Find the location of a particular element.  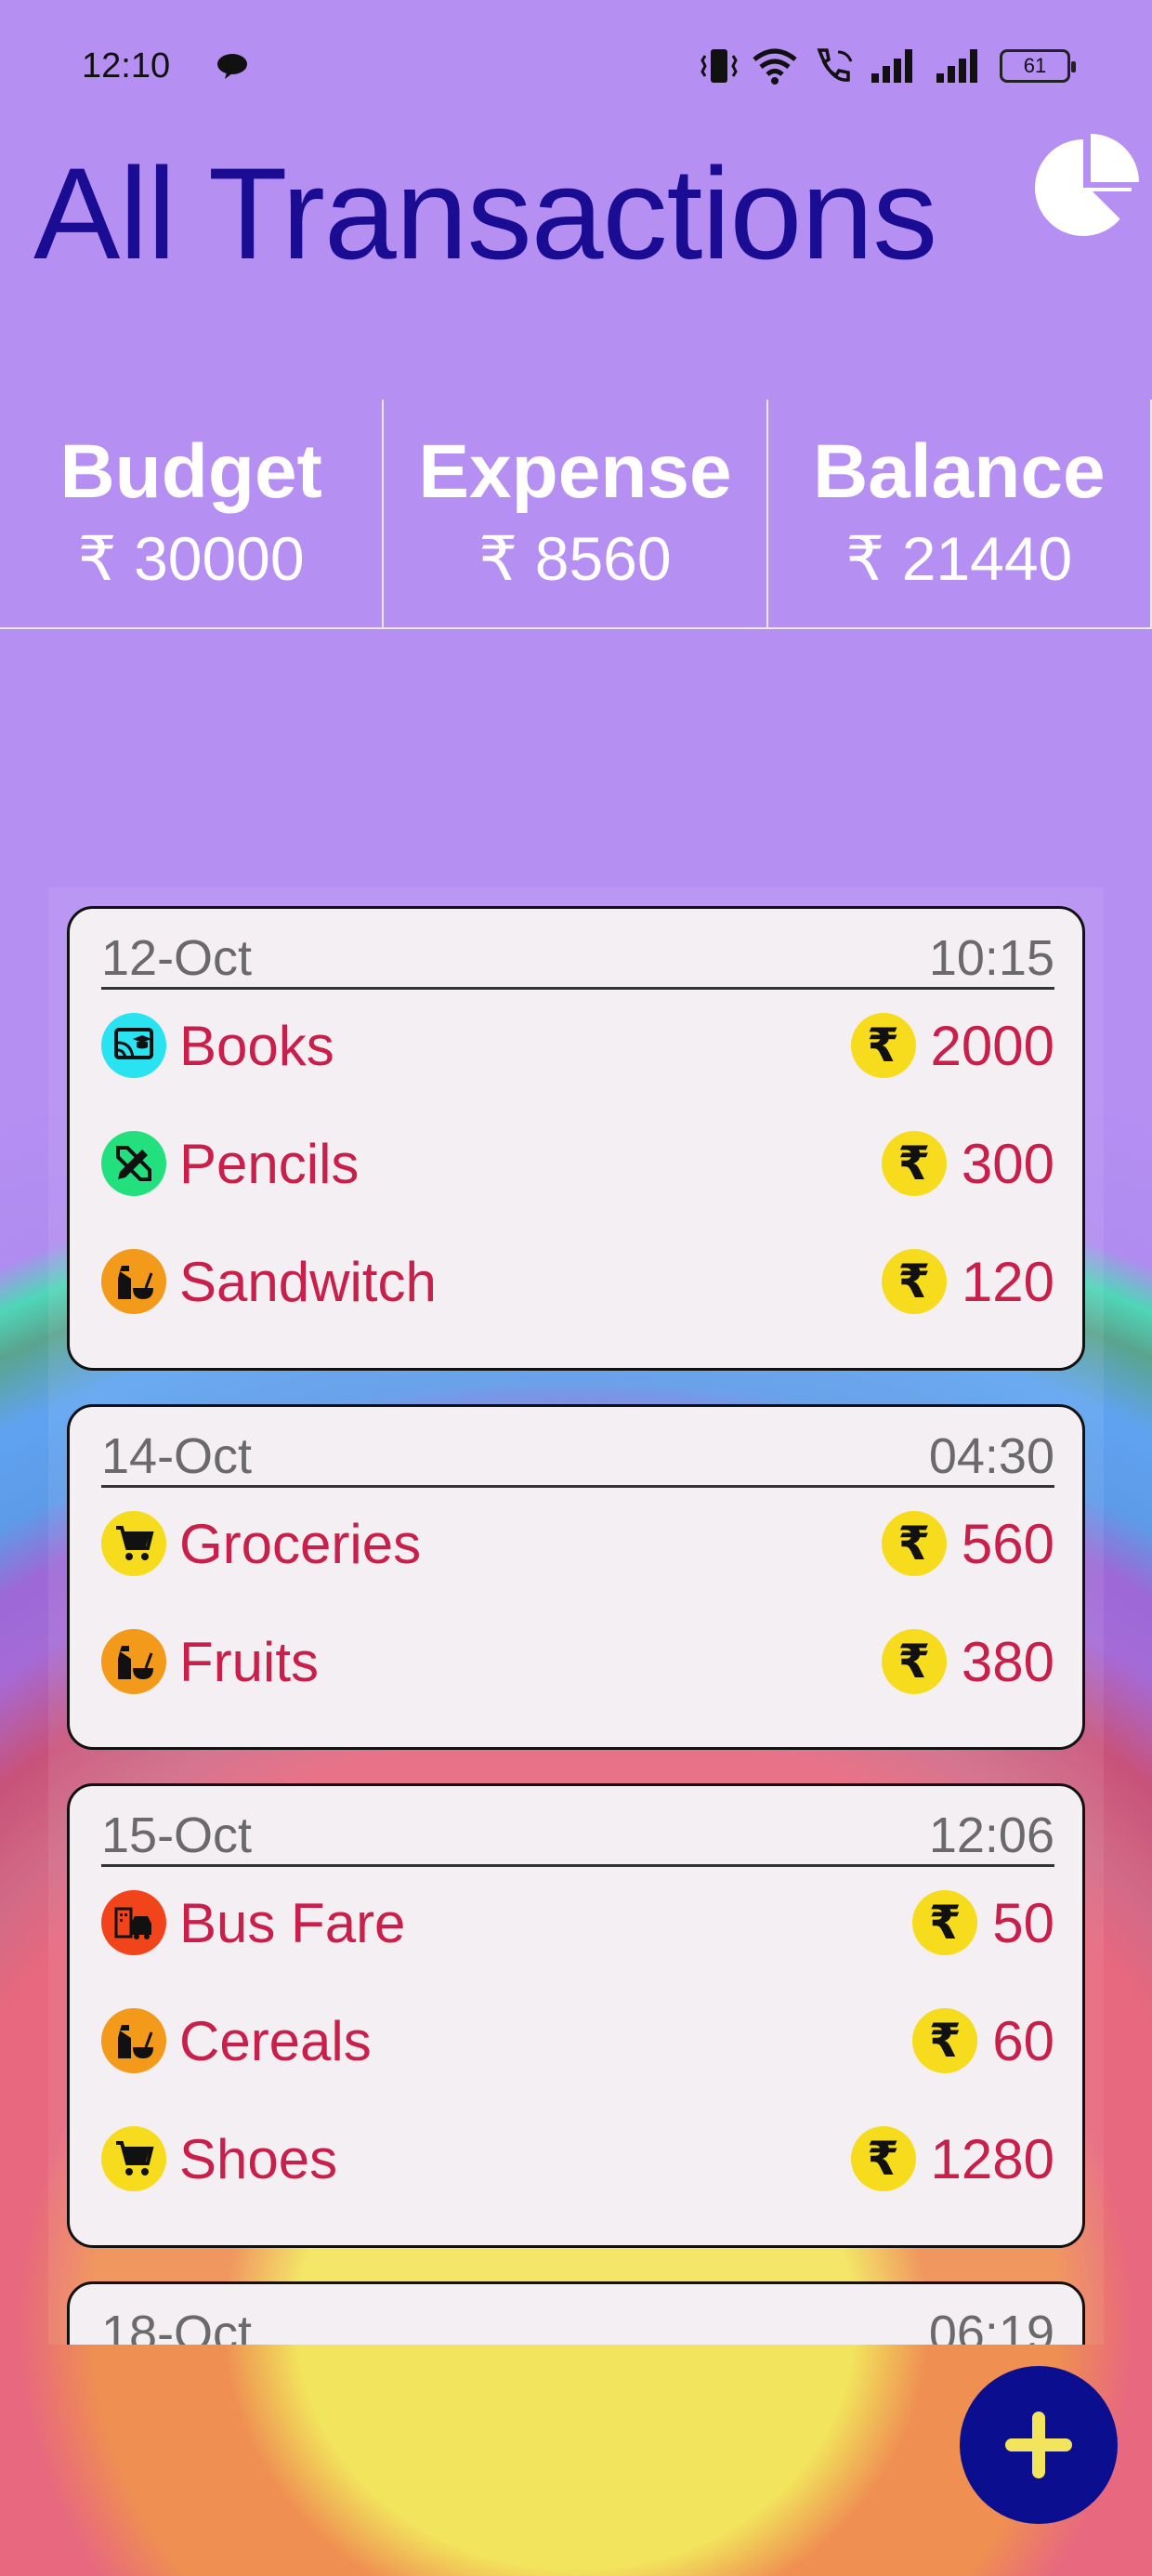

card-time: 04:30 is located at coordinates (991, 1456).